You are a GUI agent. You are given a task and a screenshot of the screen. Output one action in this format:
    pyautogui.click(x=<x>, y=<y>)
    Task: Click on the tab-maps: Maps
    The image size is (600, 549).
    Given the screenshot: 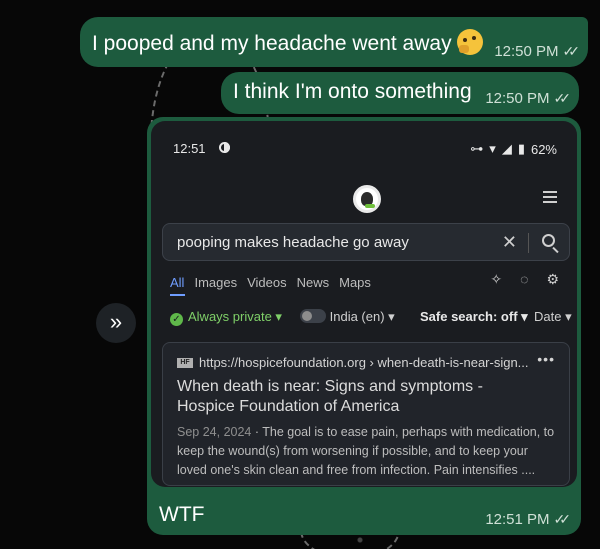 What is the action you would take?
    pyautogui.click(x=355, y=282)
    